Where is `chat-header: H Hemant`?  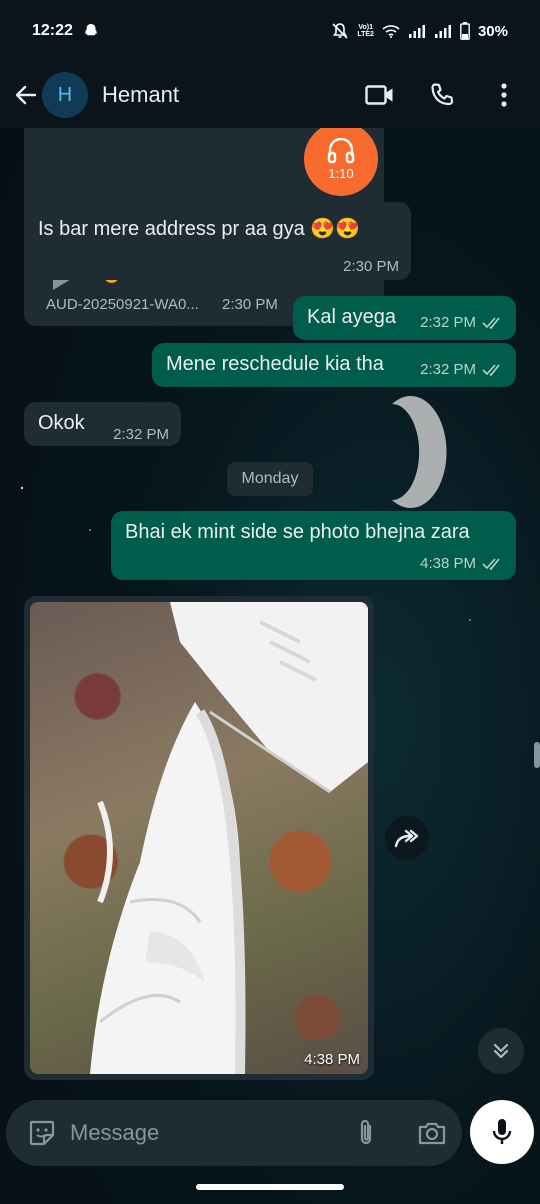
chat-header: H Hemant is located at coordinates (270, 95).